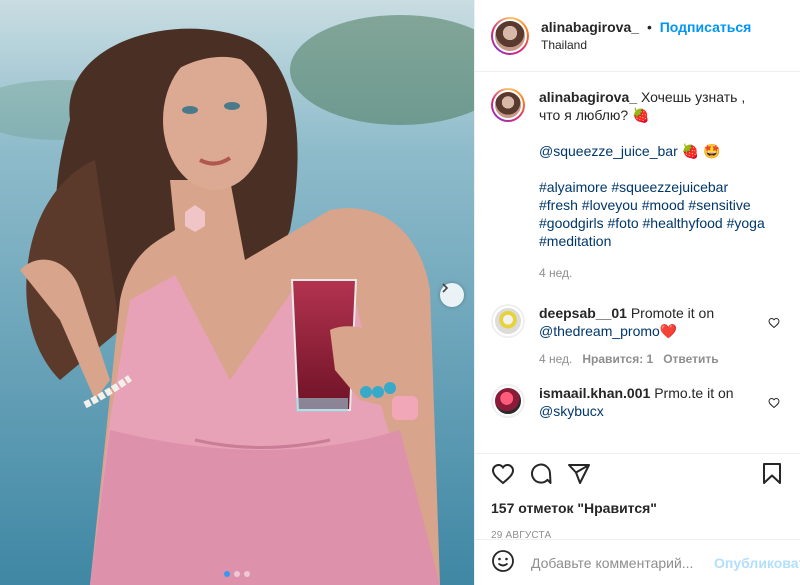 Image resolution: width=800 pixels, height=585 pixels. Describe the element at coordinates (583, 313) in the screenshot. I see `commenter-username: deepsab__01` at that location.